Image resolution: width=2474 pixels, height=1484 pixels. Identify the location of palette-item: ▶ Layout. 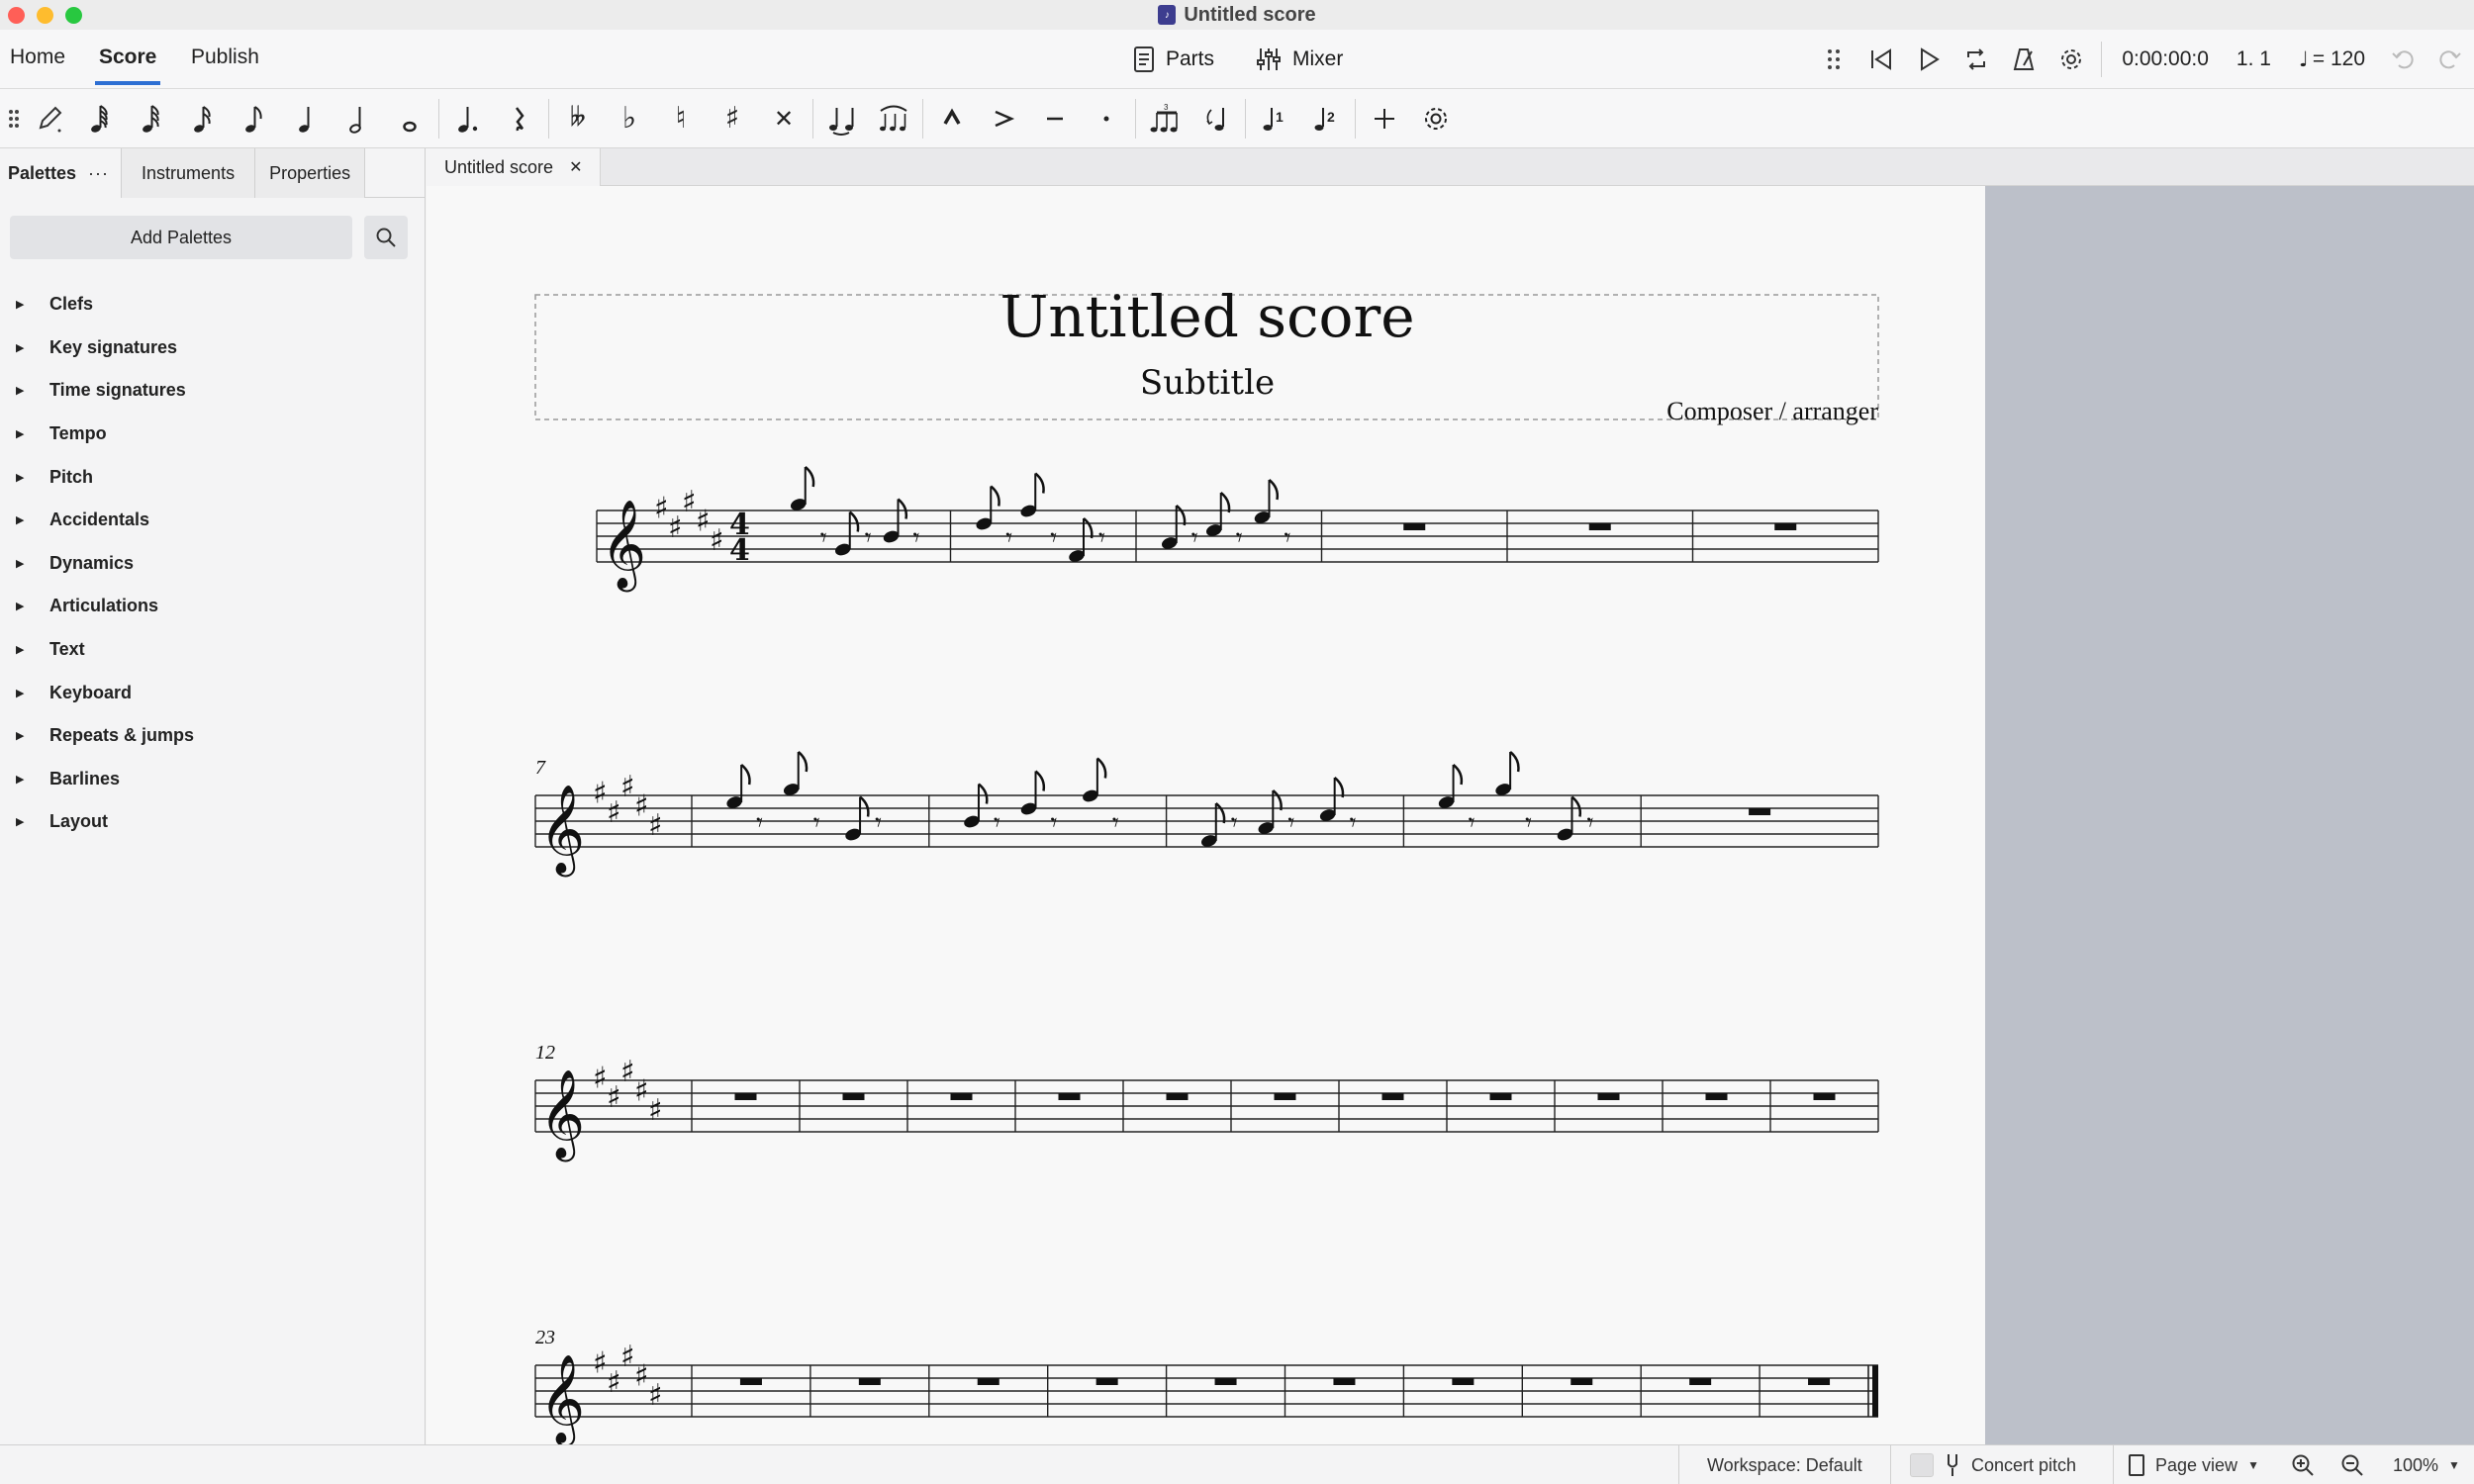
(213, 822).